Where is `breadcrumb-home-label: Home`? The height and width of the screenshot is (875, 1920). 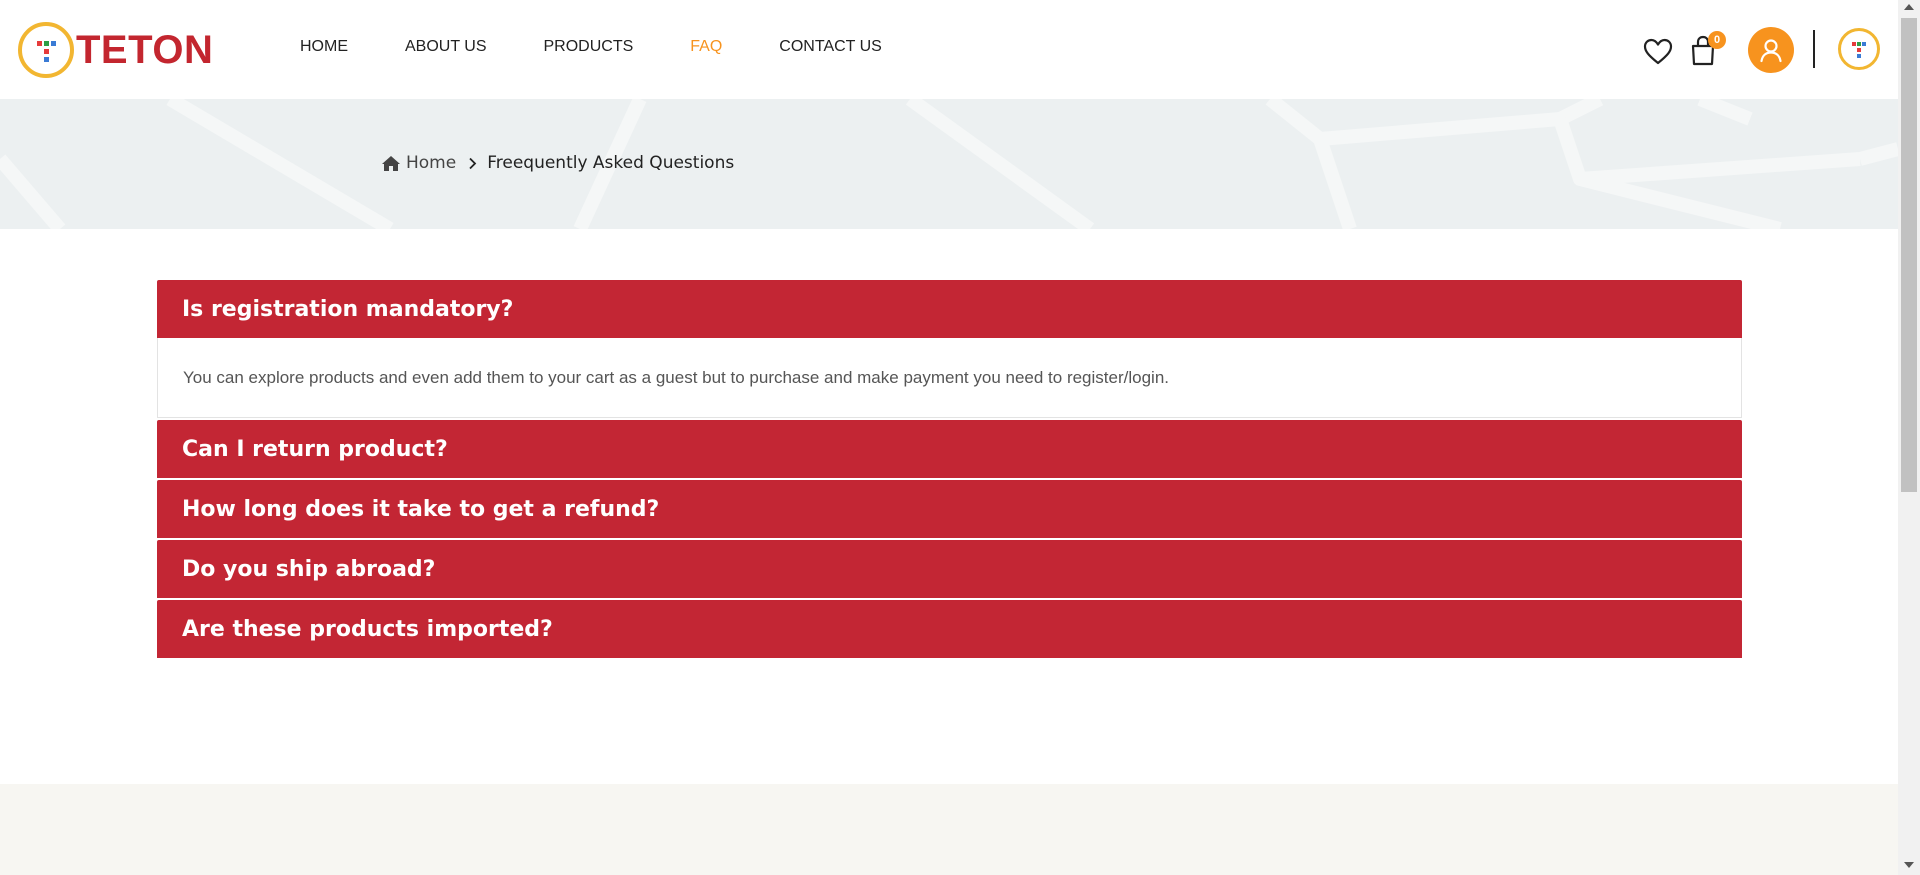 breadcrumb-home-label: Home is located at coordinates (431, 163).